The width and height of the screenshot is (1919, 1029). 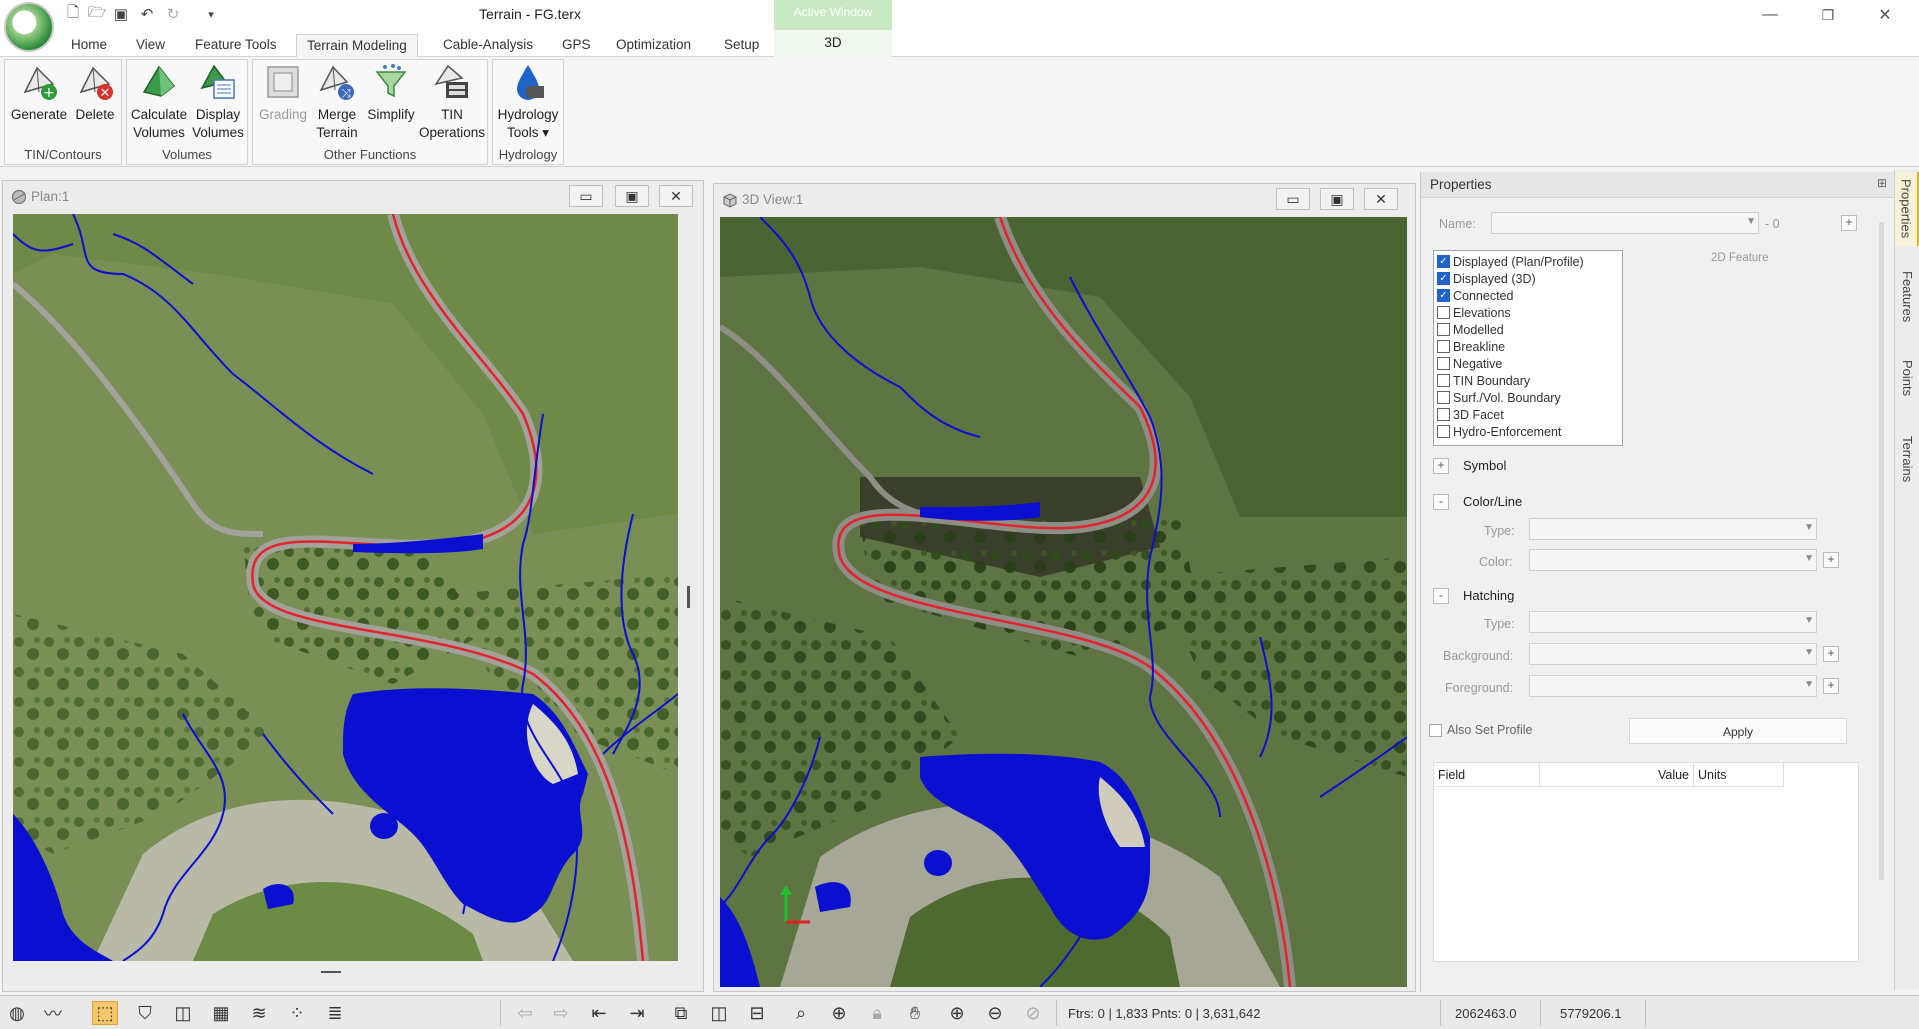 I want to click on cascade-windows-icon: ⧉, so click(x=681, y=1013).